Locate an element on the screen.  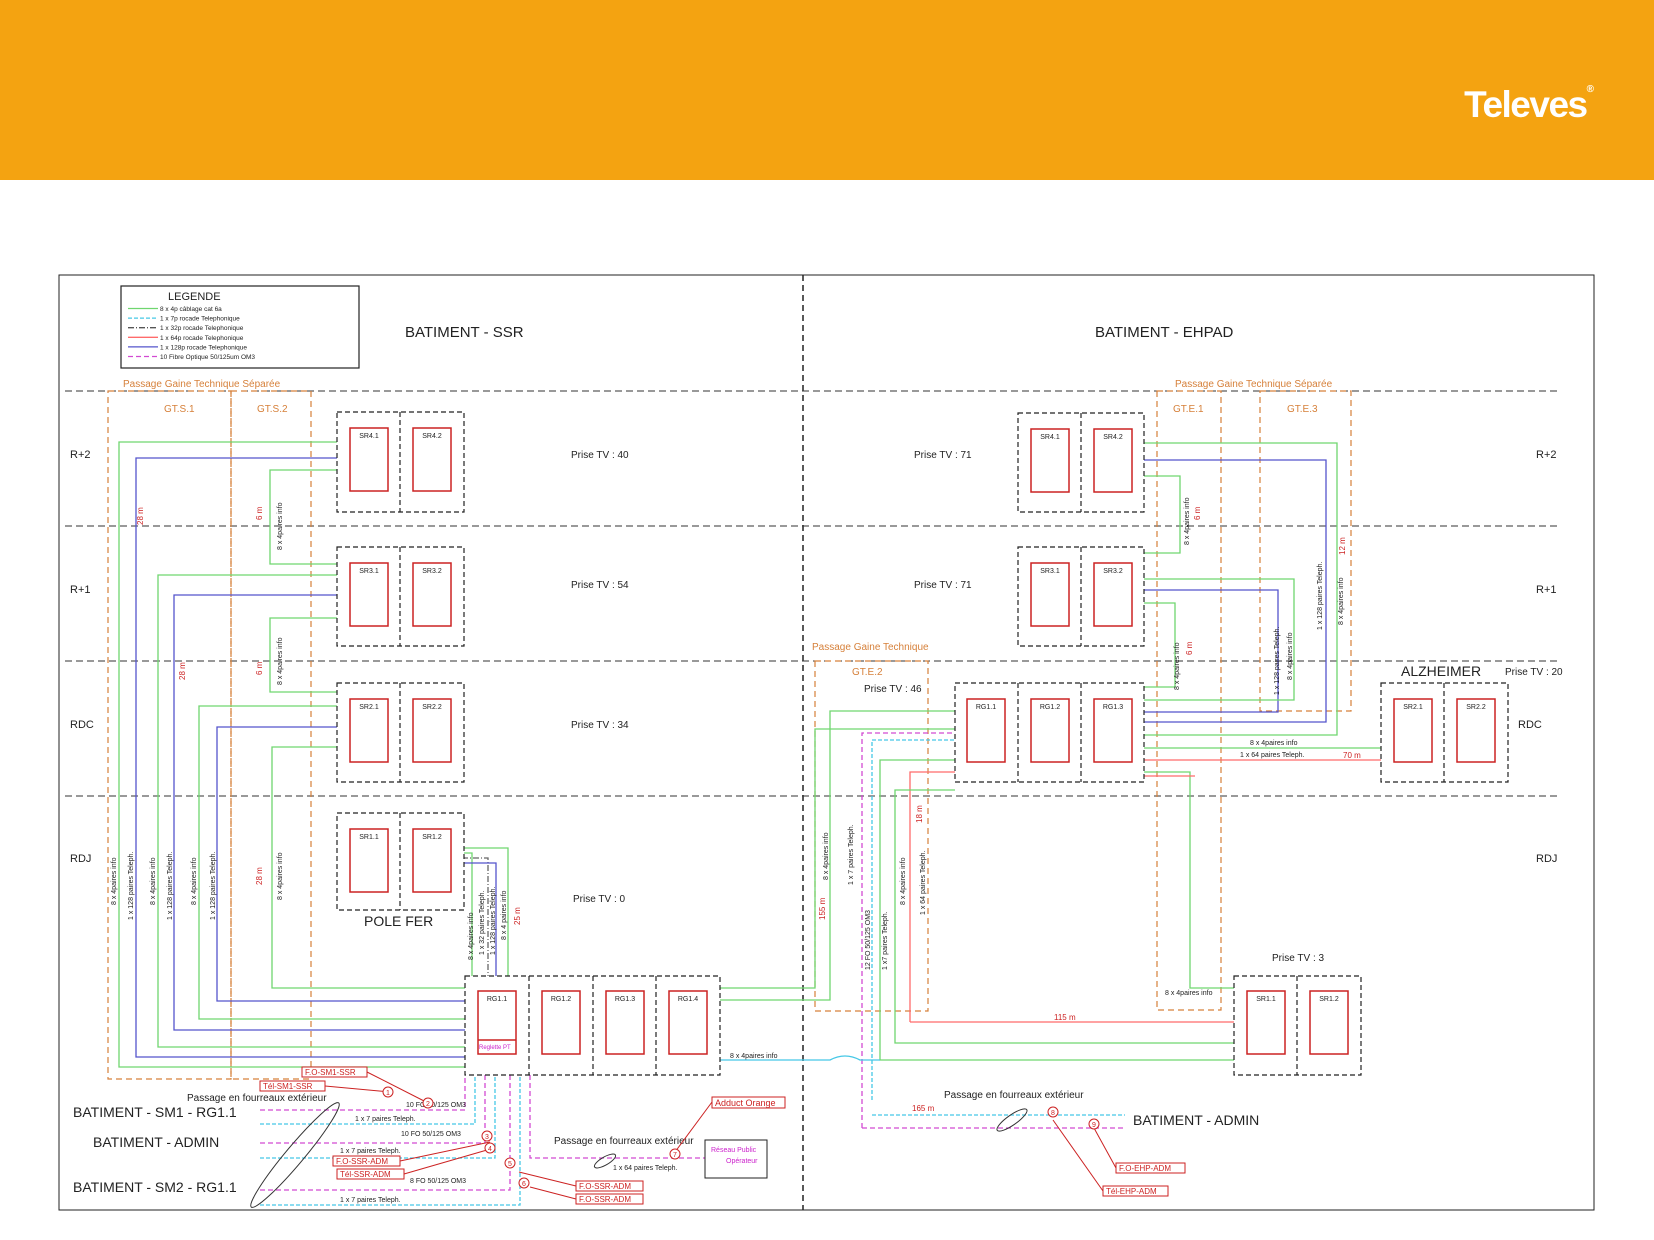
tv-ssr-r2: Prise TV : 40 is located at coordinates (600, 455).